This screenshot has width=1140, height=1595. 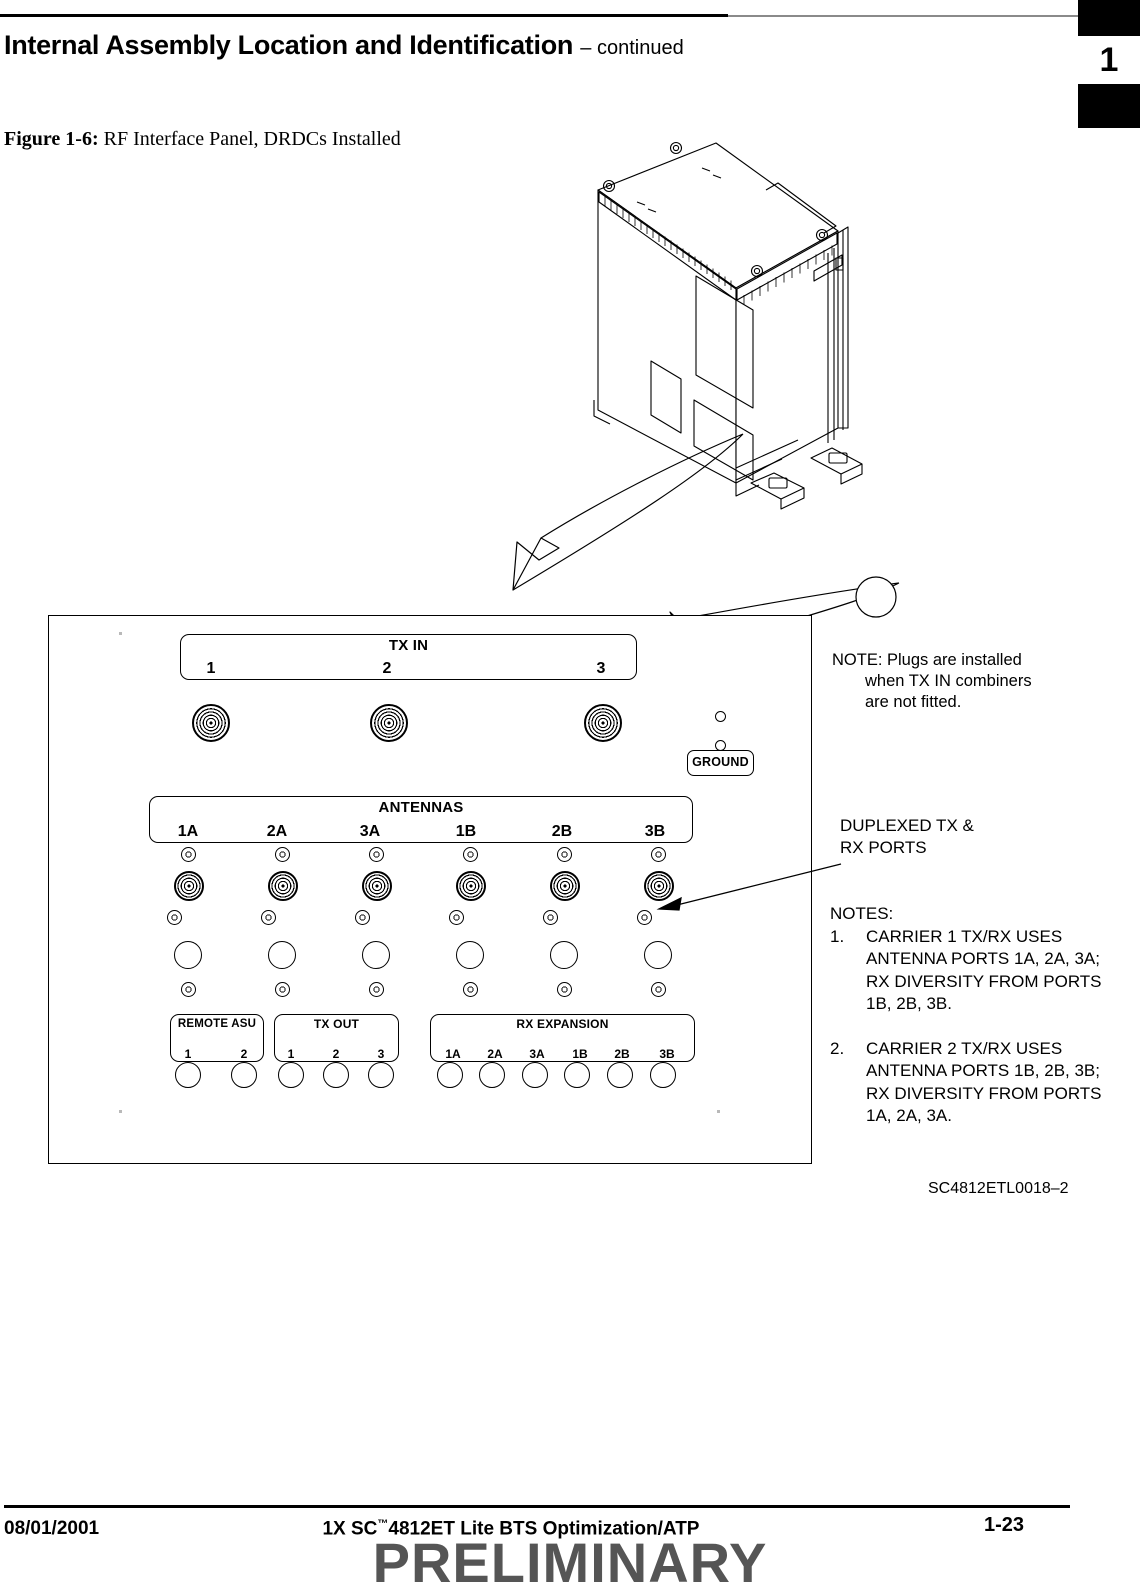 I want to click on rx-expansion-port-label-1b: 1B, so click(x=580, y=1054).